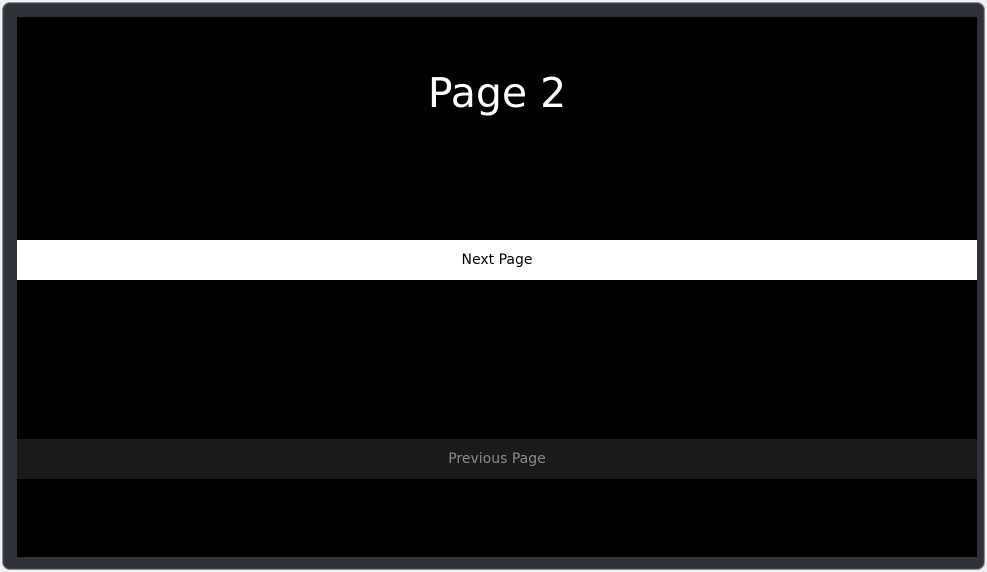  I want to click on previous-page-button: Previous Page, so click(497, 459).